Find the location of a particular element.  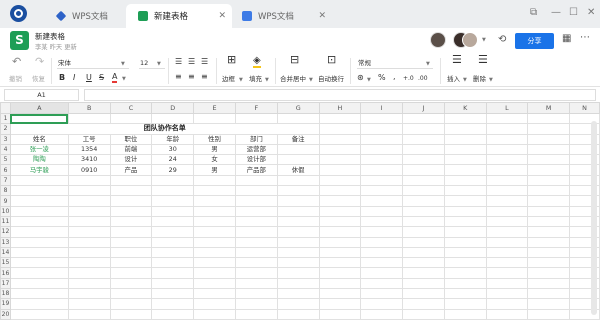

header-cell: 备注 is located at coordinates (298, 139).